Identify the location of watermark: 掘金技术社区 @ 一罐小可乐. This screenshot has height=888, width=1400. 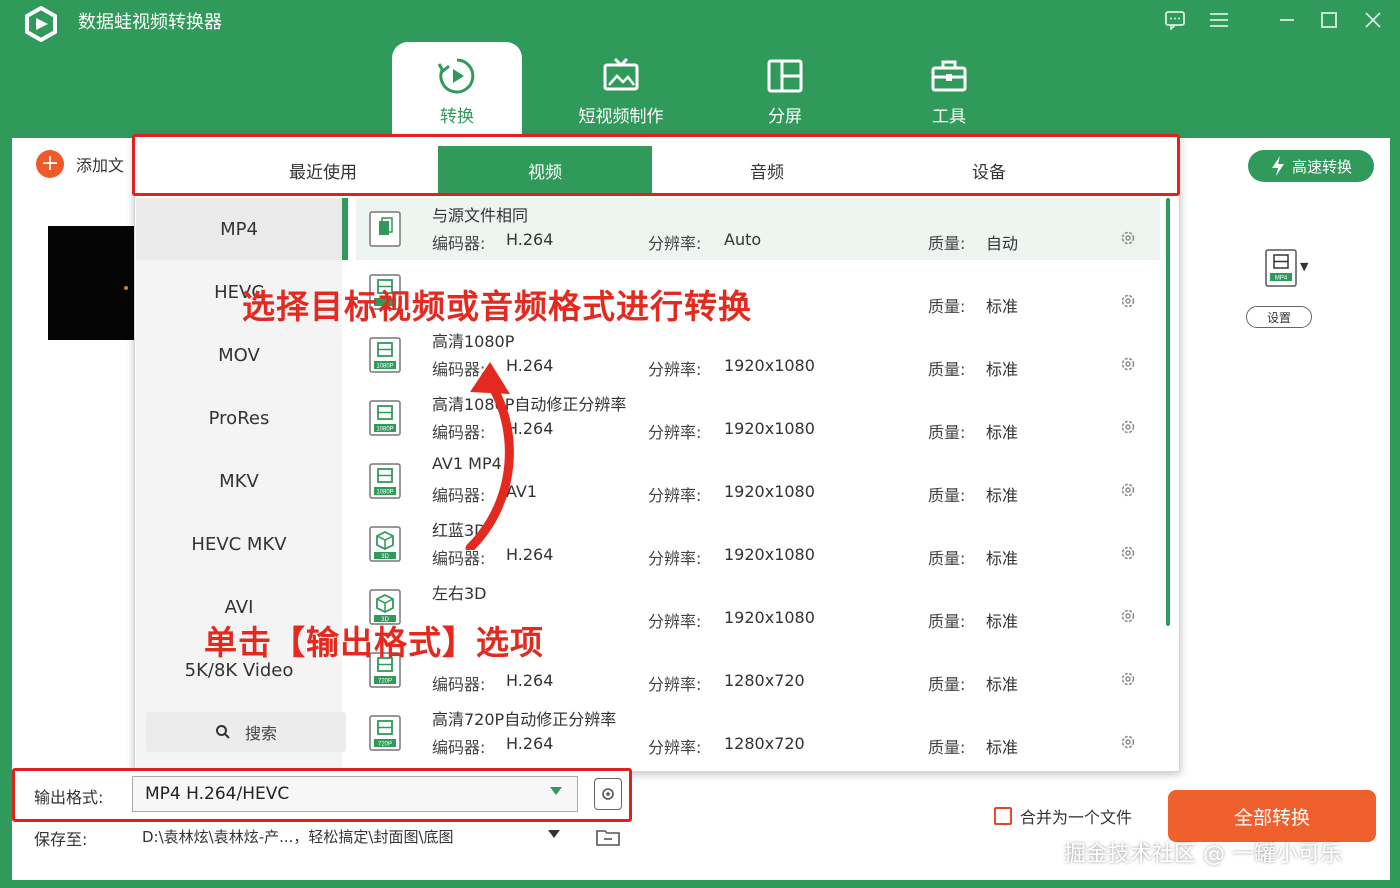
(1203, 854).